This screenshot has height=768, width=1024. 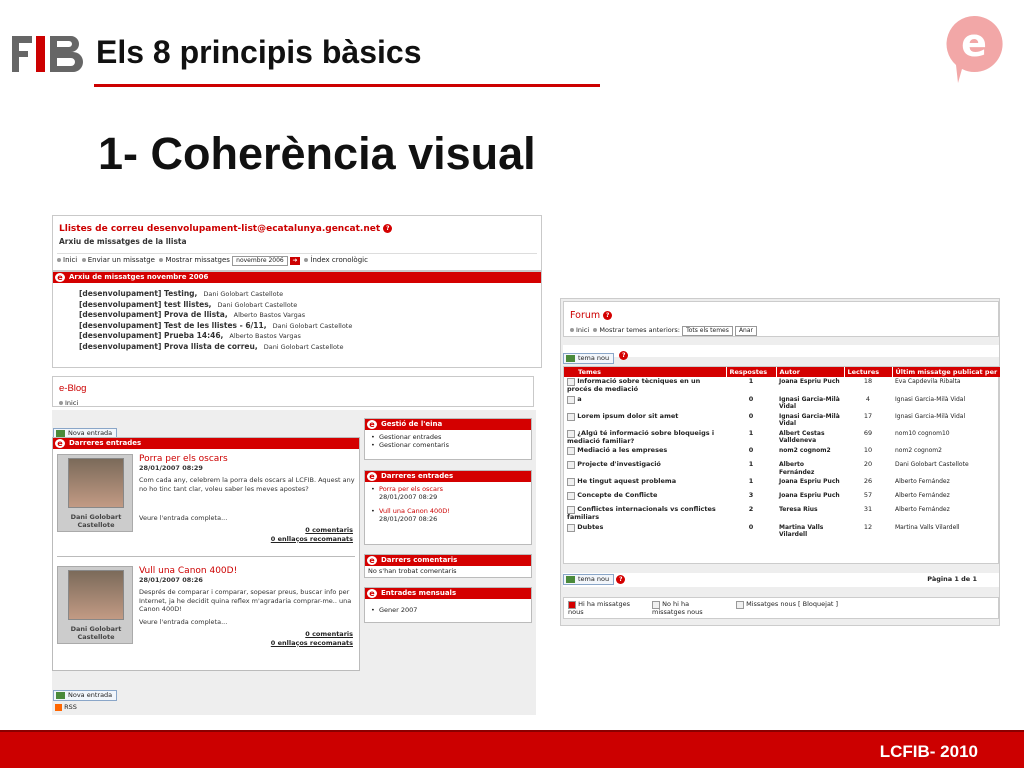 What do you see at coordinates (627, 416) in the screenshot?
I see `topic-link: Lorem ipsum dolor sit amet` at bounding box center [627, 416].